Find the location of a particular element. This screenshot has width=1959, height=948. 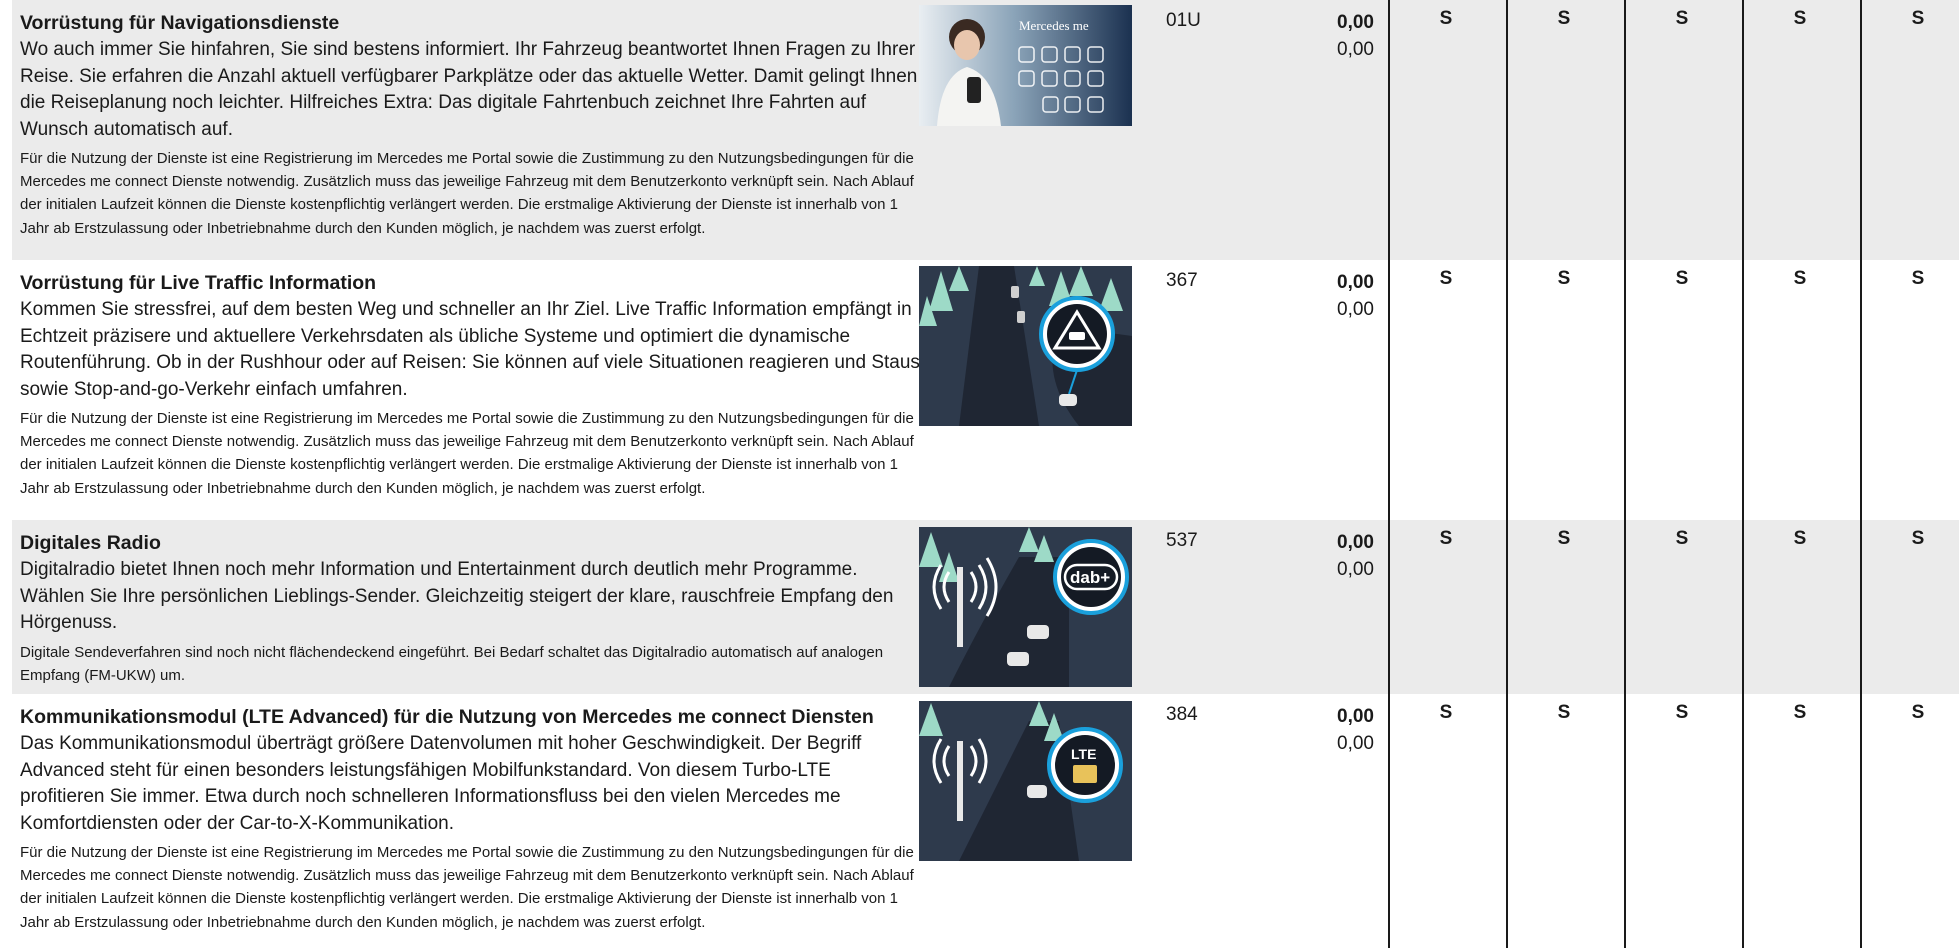

option-title: Vorrüstung für Live Traffic Information is located at coordinates (198, 283).